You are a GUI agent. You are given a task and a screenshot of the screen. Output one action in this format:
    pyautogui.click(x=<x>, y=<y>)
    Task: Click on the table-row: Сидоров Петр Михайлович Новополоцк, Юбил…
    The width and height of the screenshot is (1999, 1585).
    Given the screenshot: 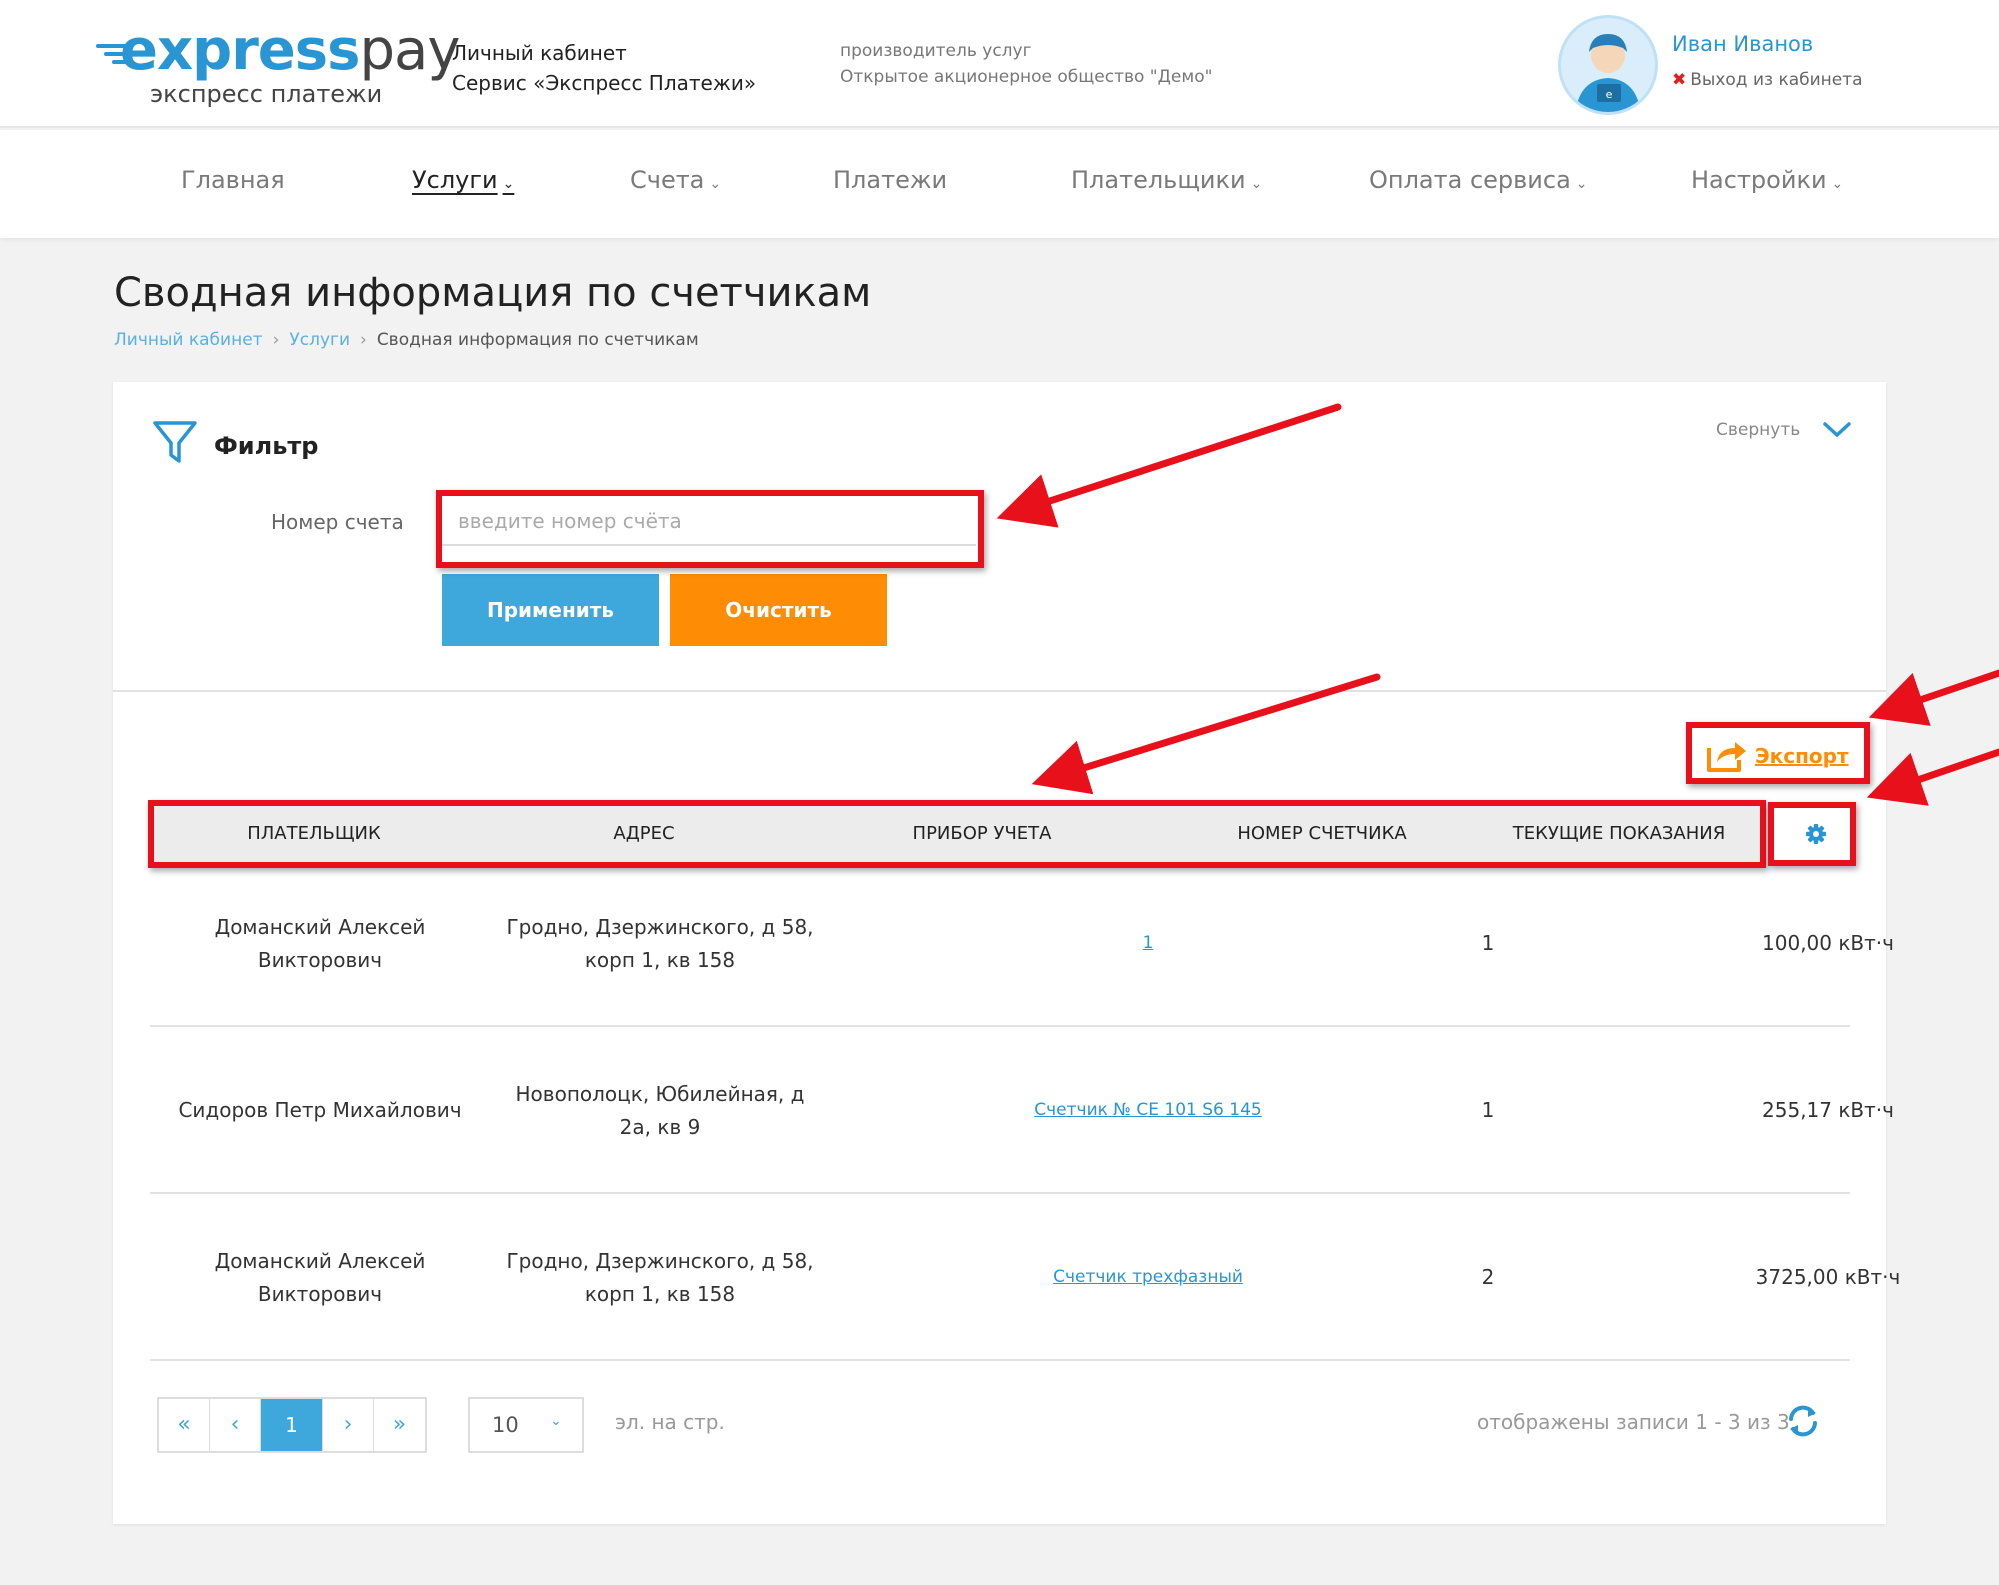 What is the action you would take?
    pyautogui.click(x=1022, y=1110)
    